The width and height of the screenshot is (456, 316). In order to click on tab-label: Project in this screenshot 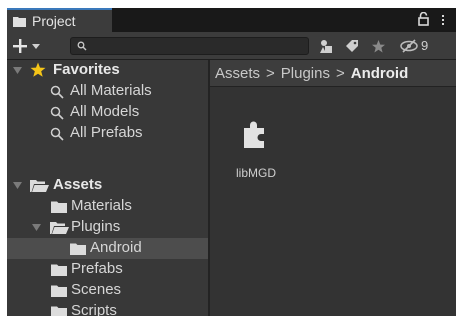, I will do `click(54, 21)`.